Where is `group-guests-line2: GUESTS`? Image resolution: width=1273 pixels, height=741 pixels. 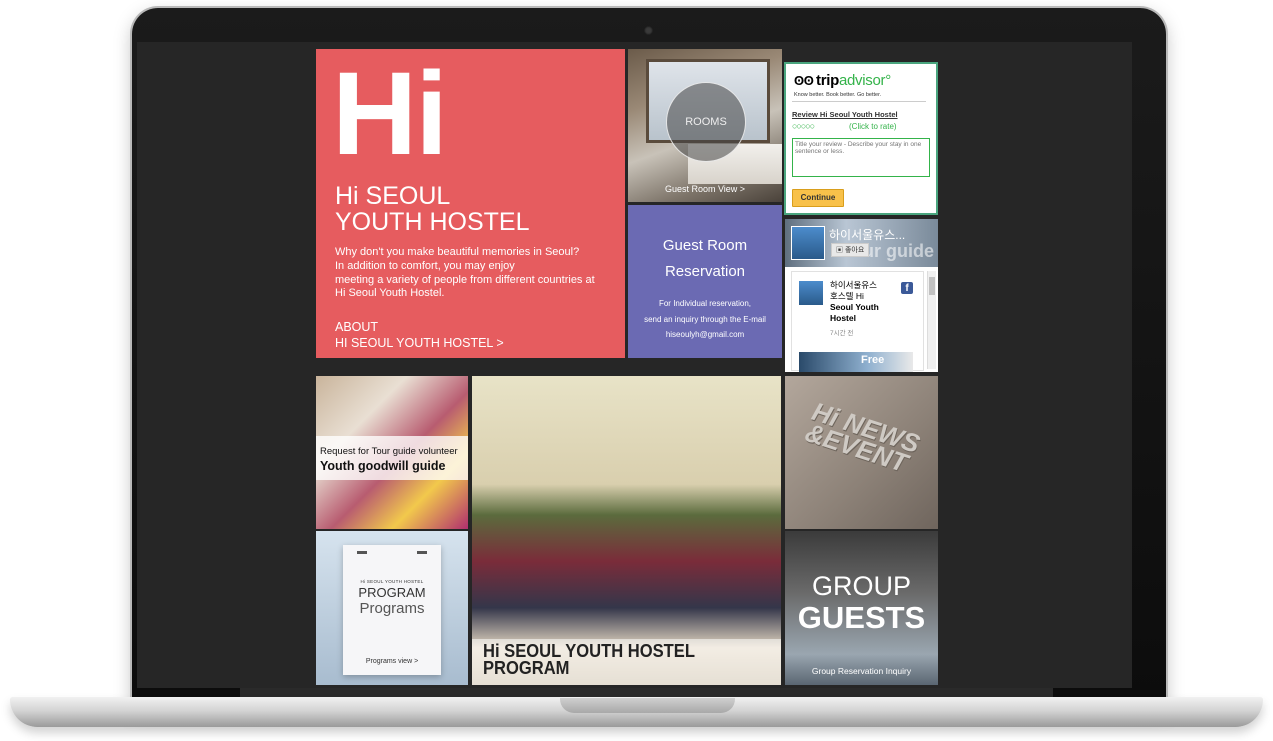 group-guests-line2: GUESTS is located at coordinates (861, 617).